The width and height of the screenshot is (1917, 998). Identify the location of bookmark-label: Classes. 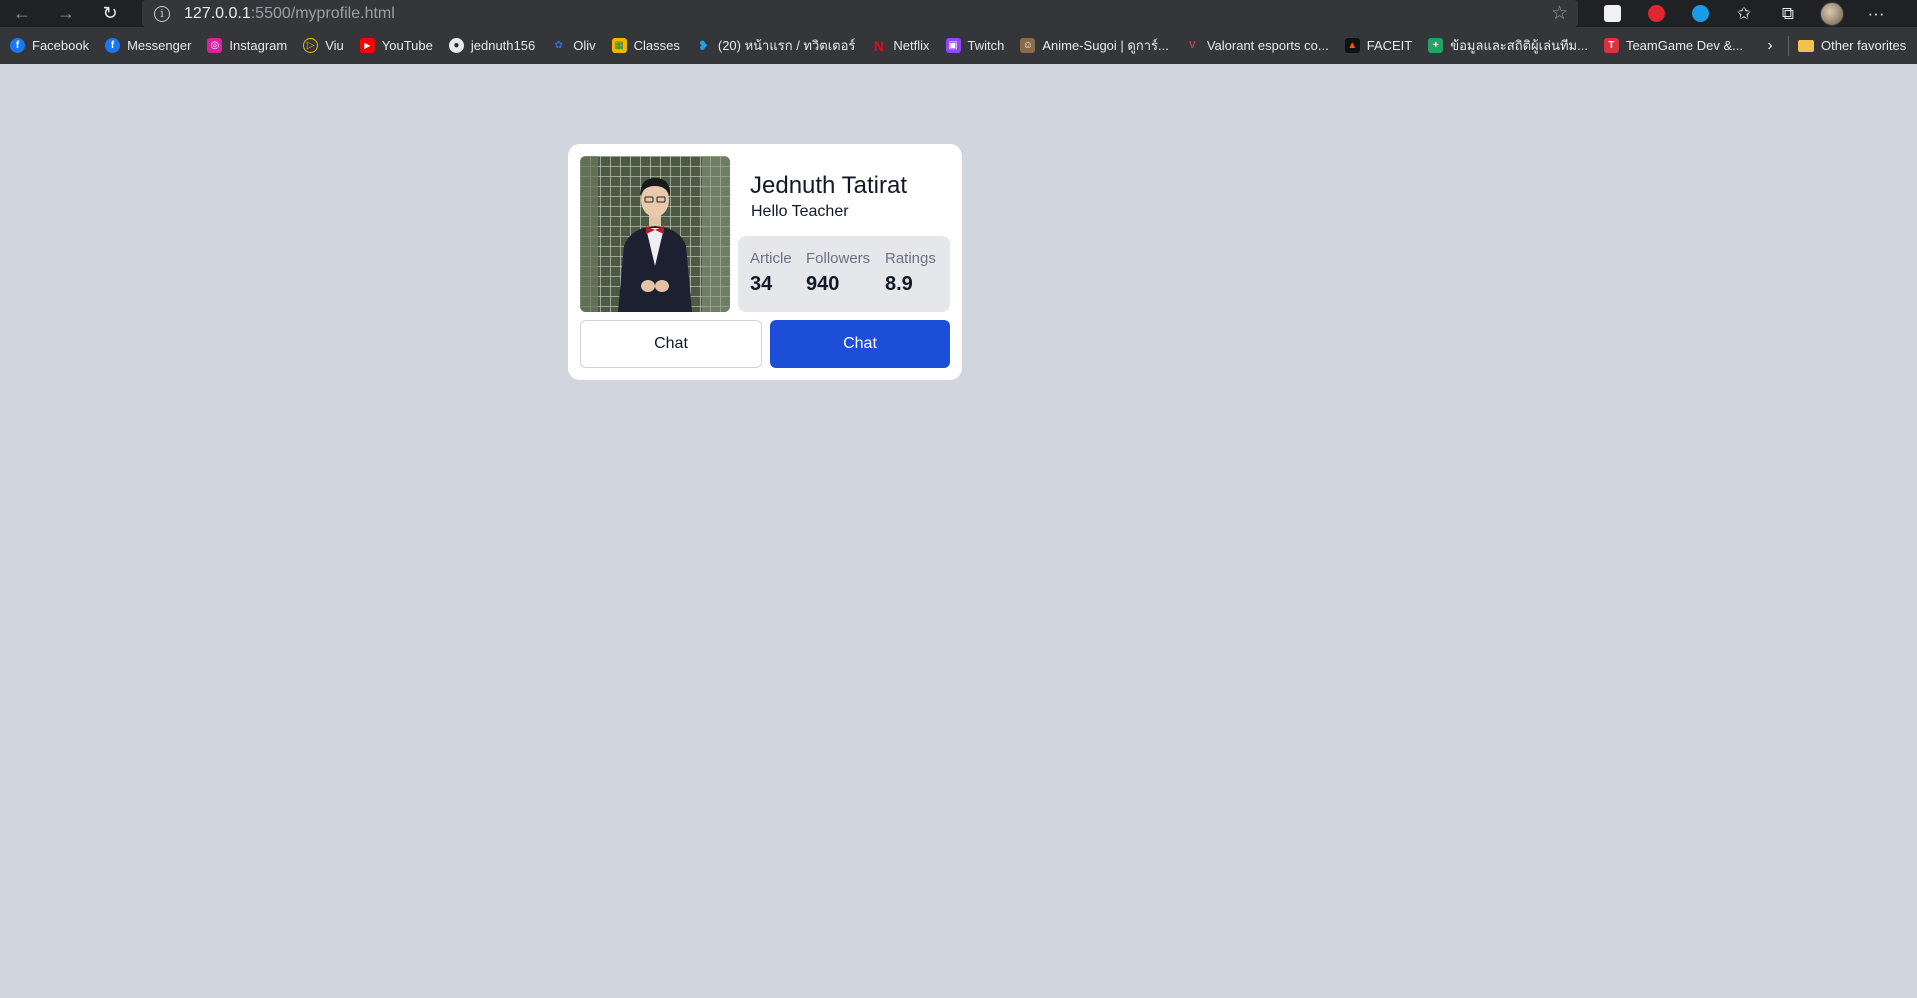
(656, 45).